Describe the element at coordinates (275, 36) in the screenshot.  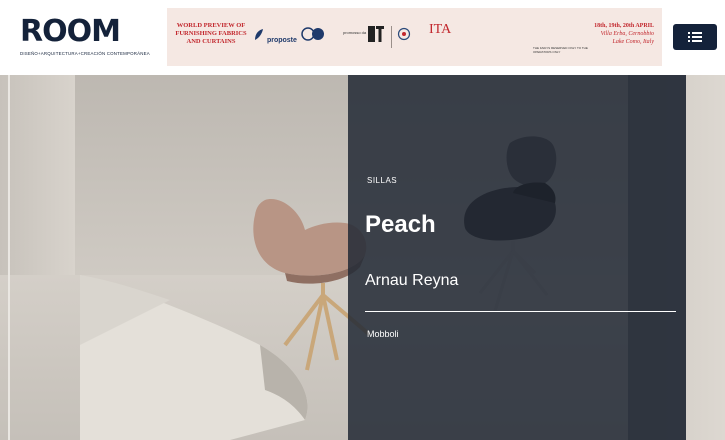
I see `banner-partner-logo: proposte` at that location.